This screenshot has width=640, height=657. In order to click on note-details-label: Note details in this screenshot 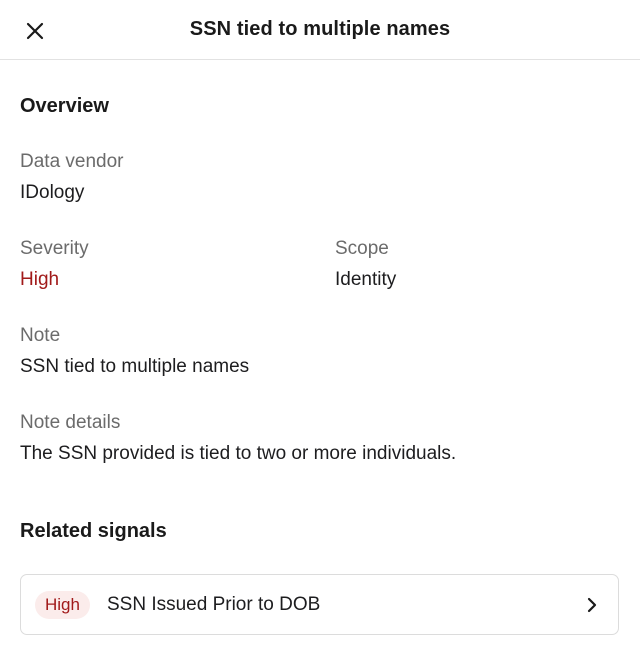, I will do `click(70, 422)`.